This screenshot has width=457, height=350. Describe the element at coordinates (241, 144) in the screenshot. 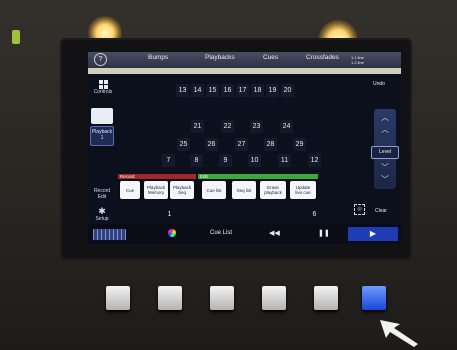

I see `playback-cell: 27` at that location.